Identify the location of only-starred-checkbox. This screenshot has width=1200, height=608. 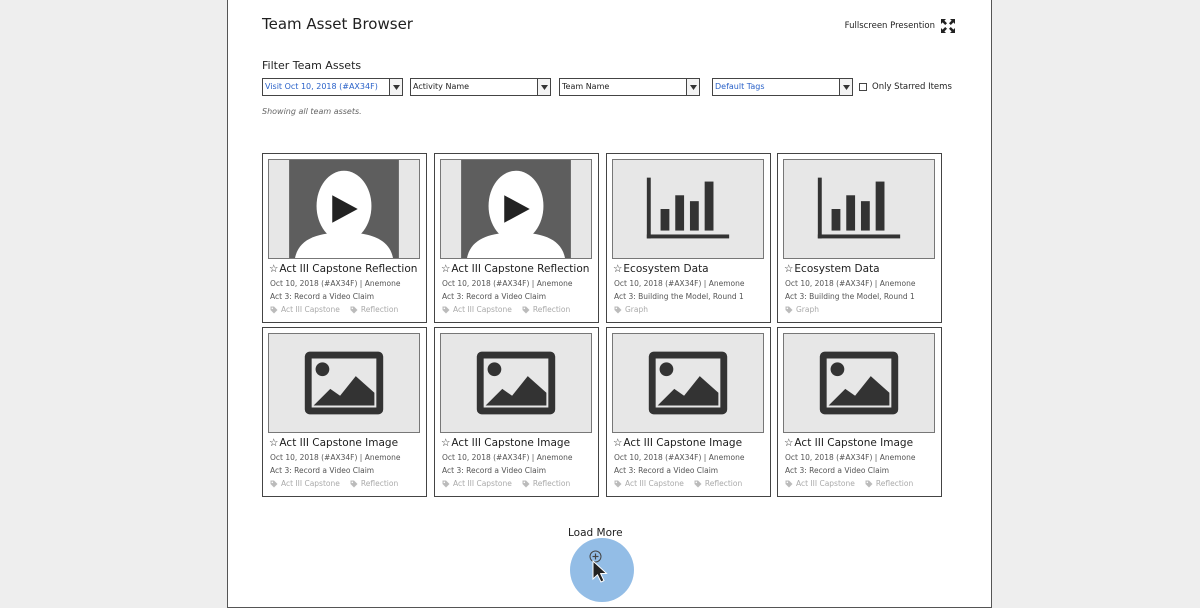
(863, 87).